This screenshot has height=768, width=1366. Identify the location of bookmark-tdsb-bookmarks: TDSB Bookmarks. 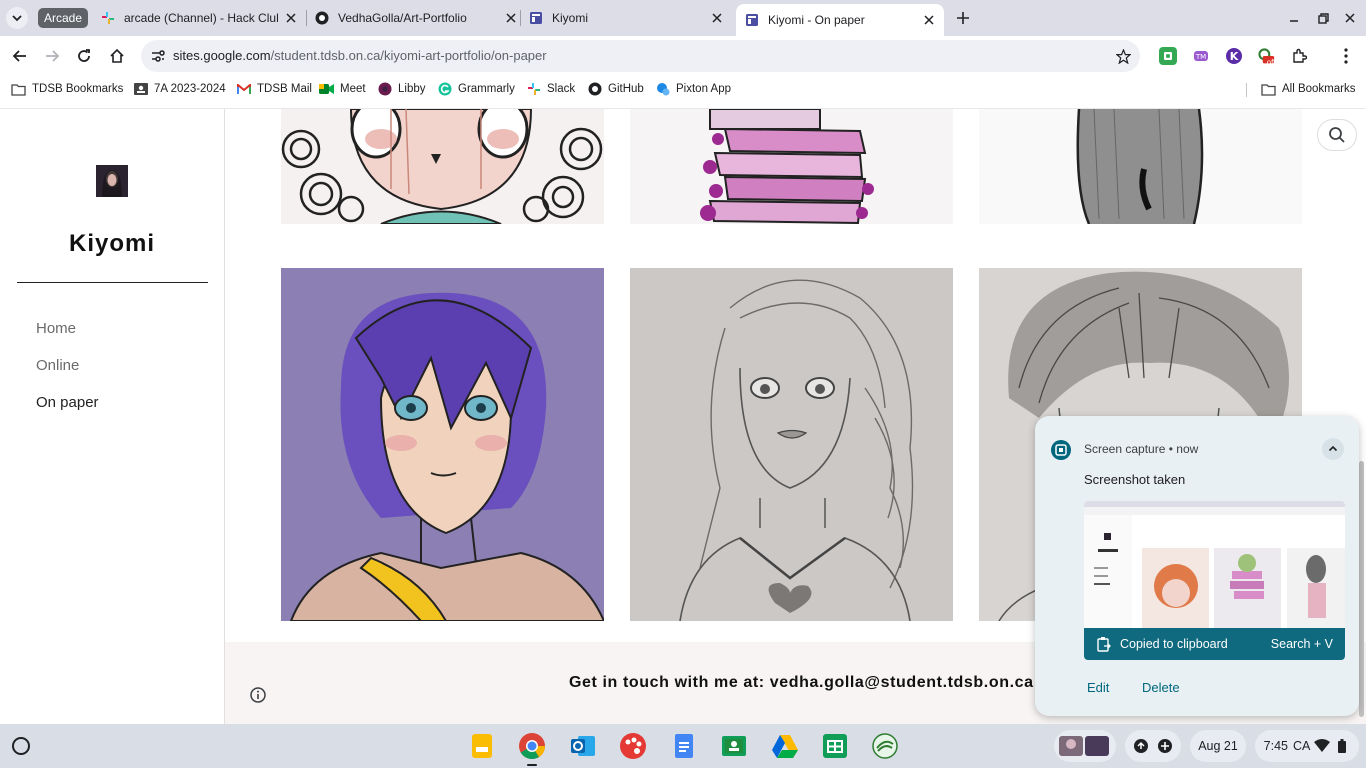
(67, 89).